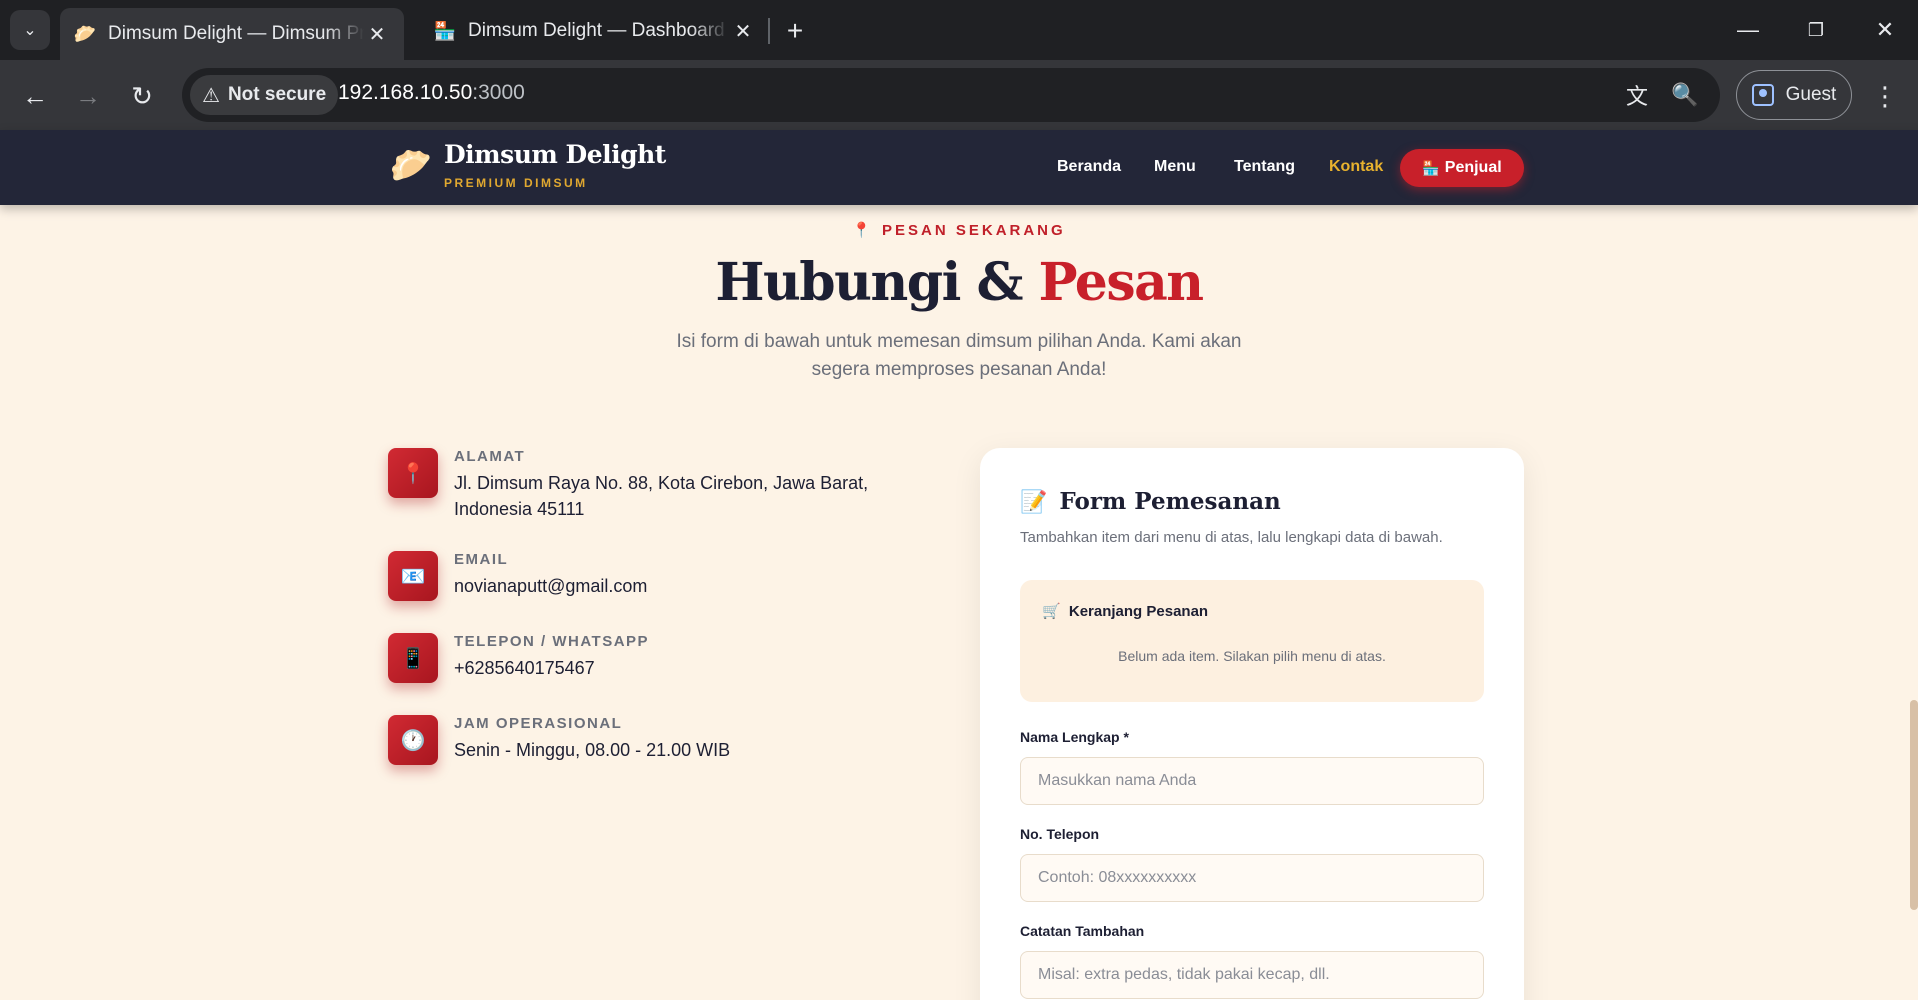  I want to click on restore-icon: ❐, so click(1816, 29).